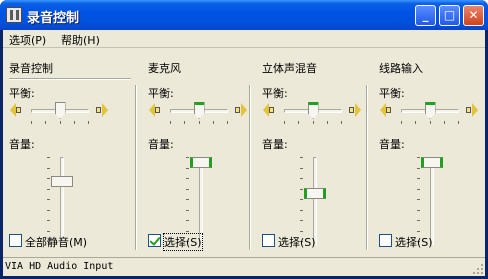 This screenshot has width=488, height=279. What do you see at coordinates (27, 40) in the screenshot?
I see `menu-options: 选项(P)` at bounding box center [27, 40].